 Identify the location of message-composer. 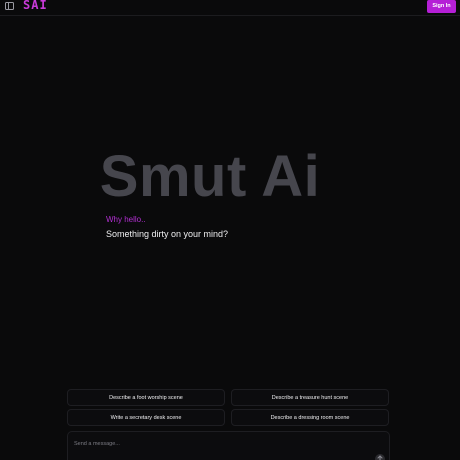
(228, 445).